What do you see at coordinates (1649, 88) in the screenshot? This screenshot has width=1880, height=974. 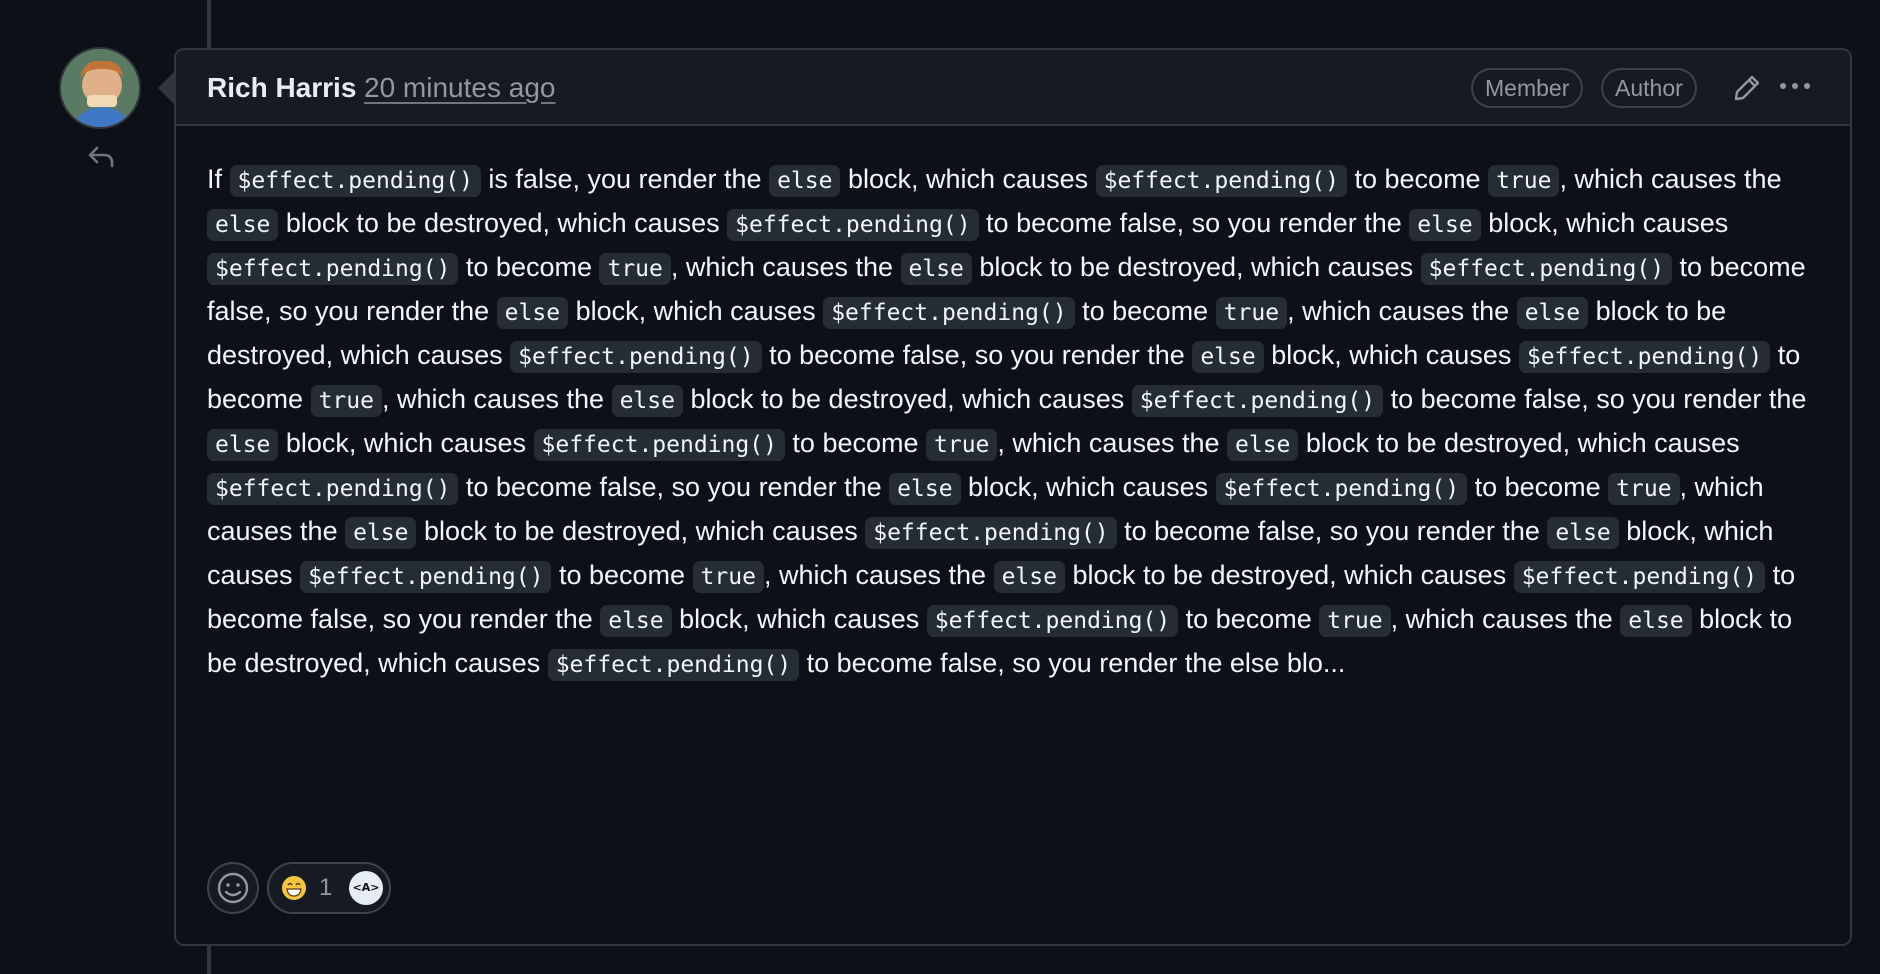 I see `author-badge: Author` at bounding box center [1649, 88].